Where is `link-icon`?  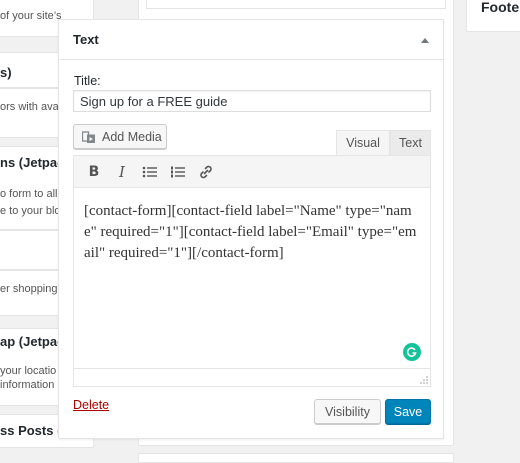 link-icon is located at coordinates (206, 171).